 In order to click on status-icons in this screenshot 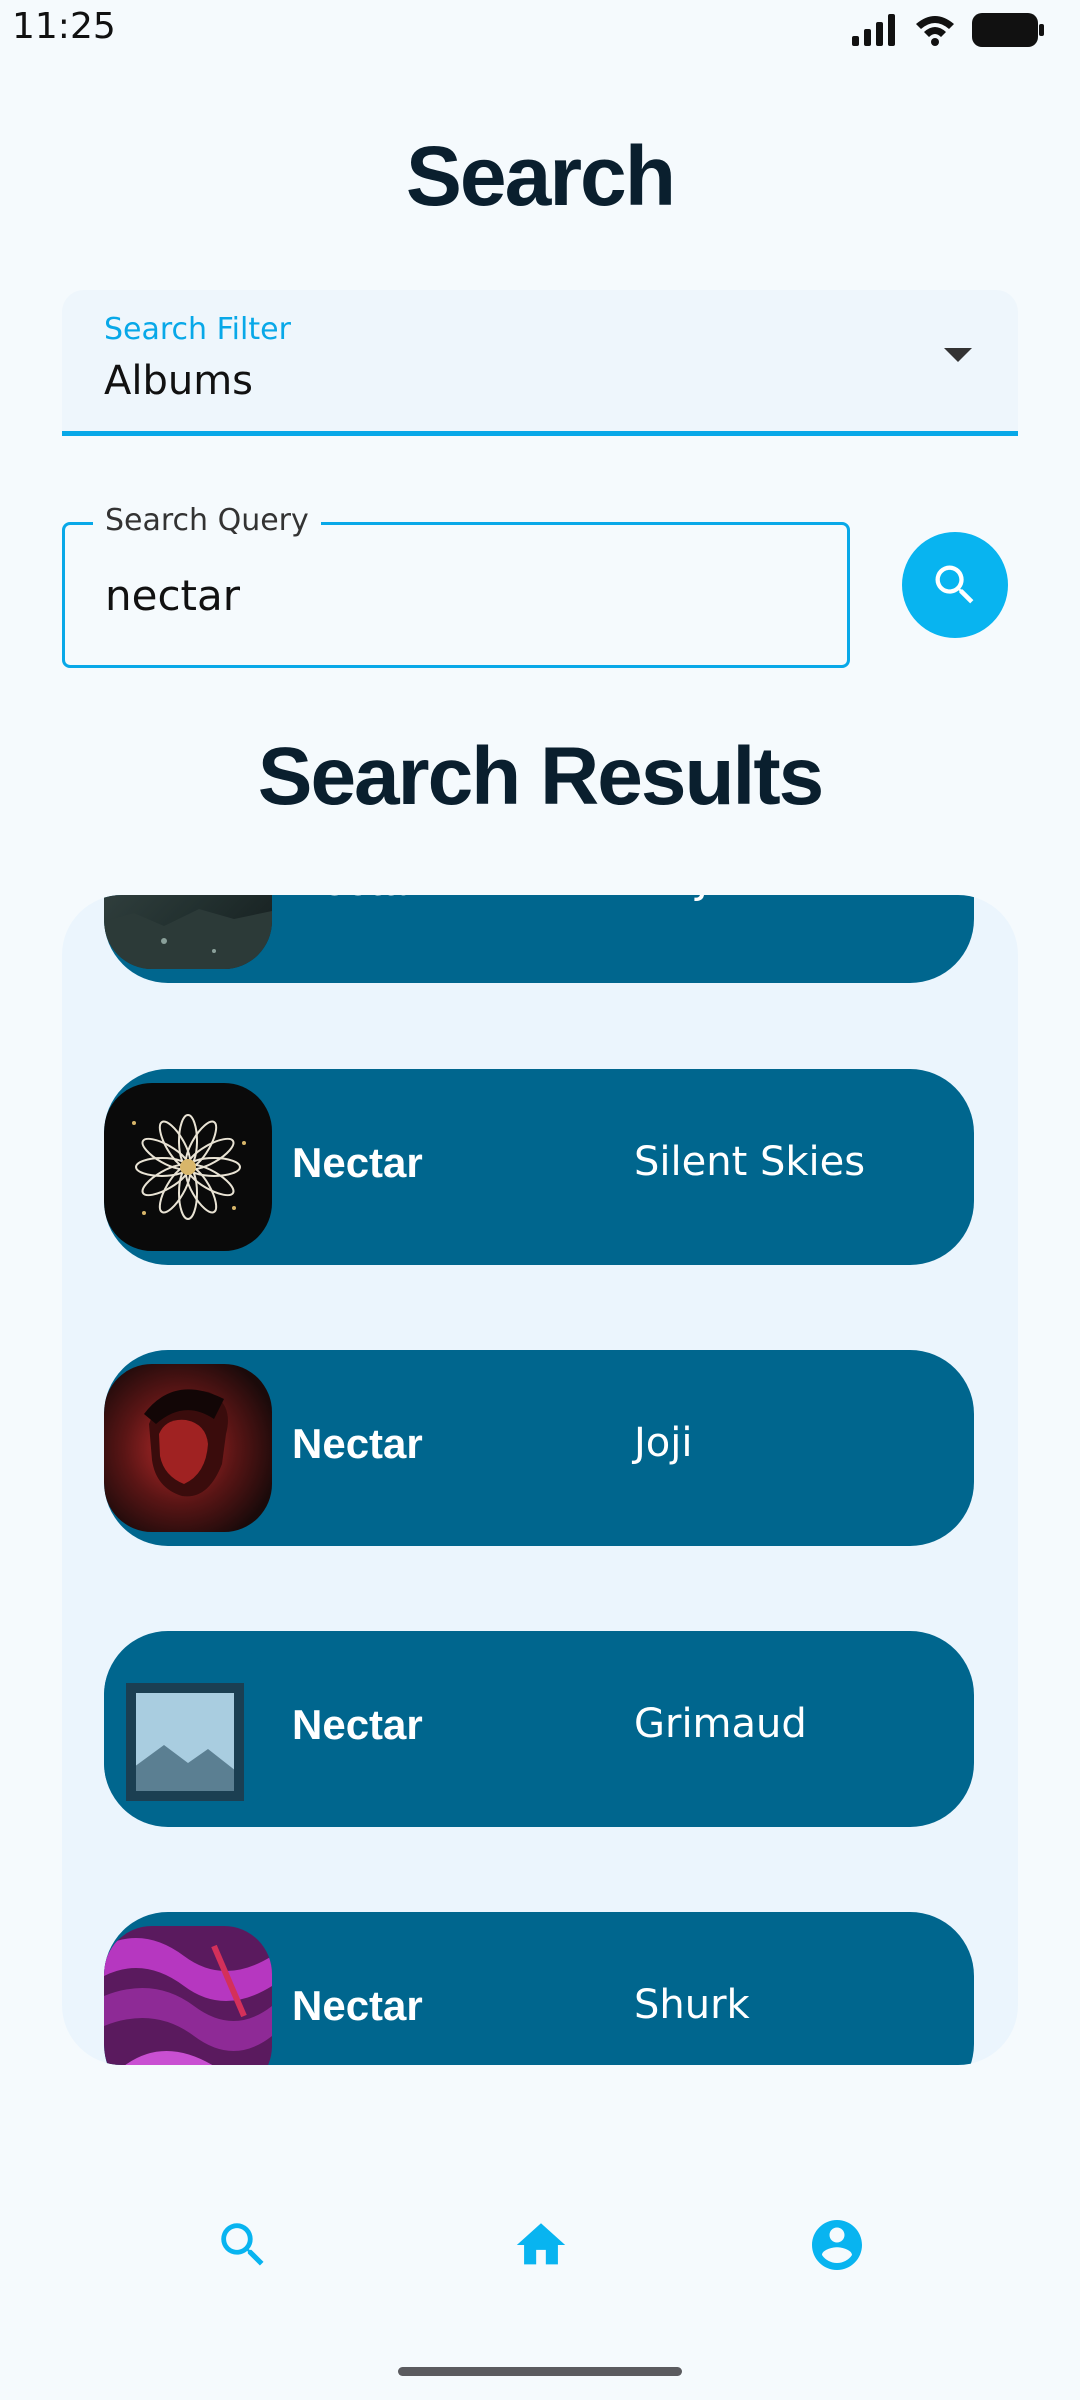, I will do `click(948, 32)`.